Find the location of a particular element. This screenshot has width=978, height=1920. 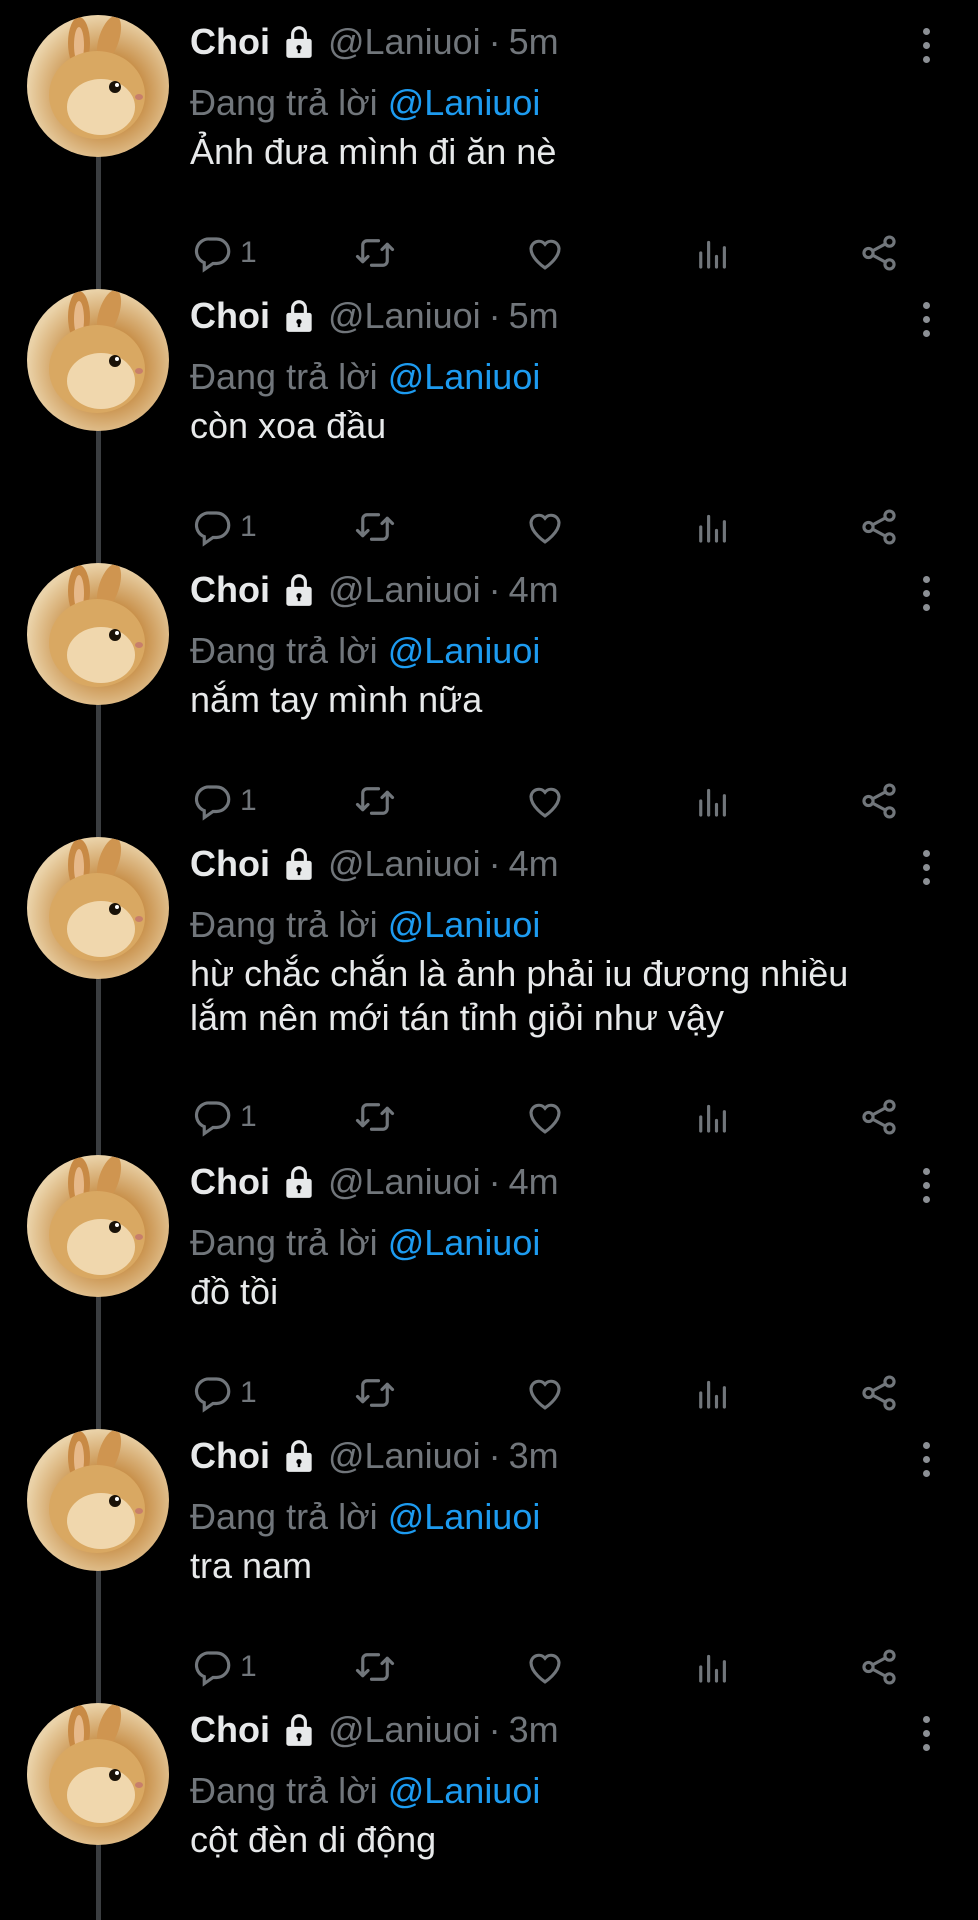

tweet-text-line: hừ chắc chắn là ảnh phải iu đương nhiều is located at coordinates (519, 973).